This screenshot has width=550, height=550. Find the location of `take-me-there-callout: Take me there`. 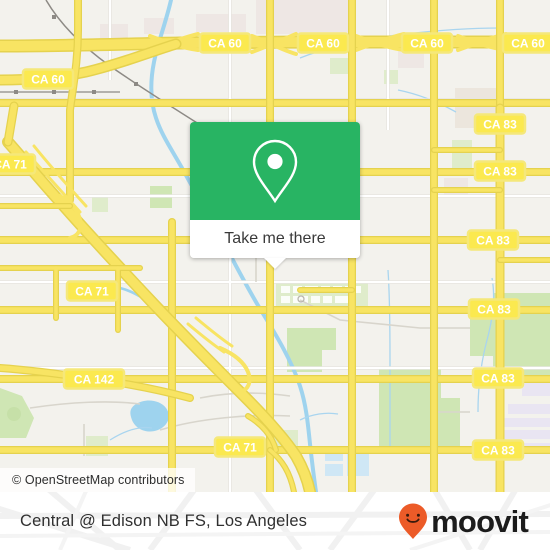

take-me-there-callout: Take me there is located at coordinates (275, 195).